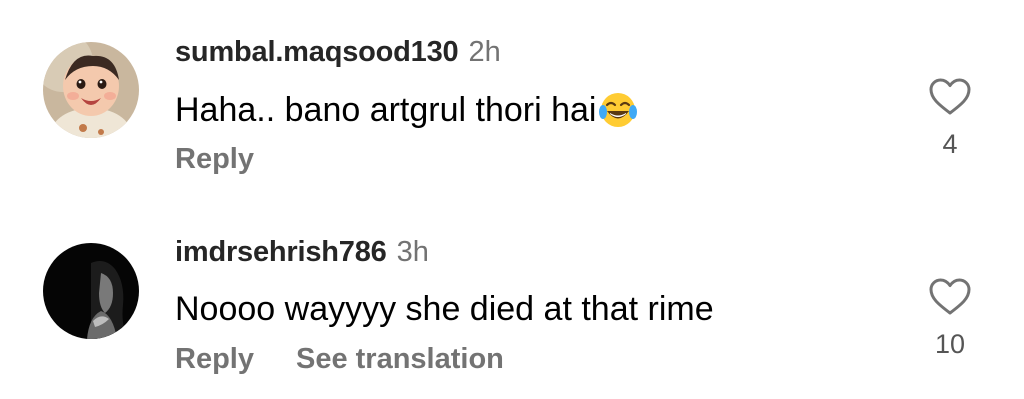  Describe the element at coordinates (400, 359) in the screenshot. I see `see-translation-button: See translation` at that location.